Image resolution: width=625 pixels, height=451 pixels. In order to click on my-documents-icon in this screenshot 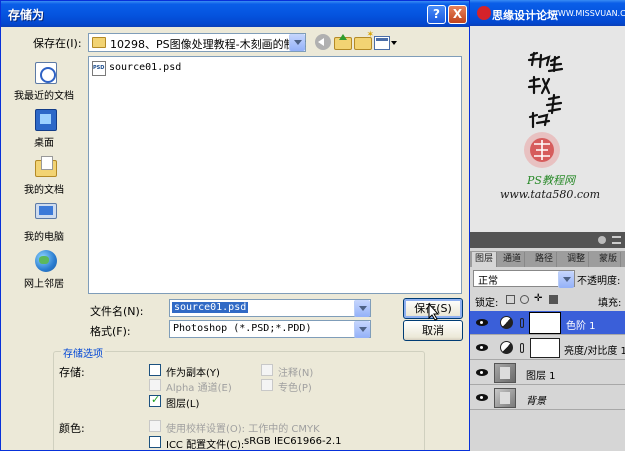, I will do `click(46, 166)`.